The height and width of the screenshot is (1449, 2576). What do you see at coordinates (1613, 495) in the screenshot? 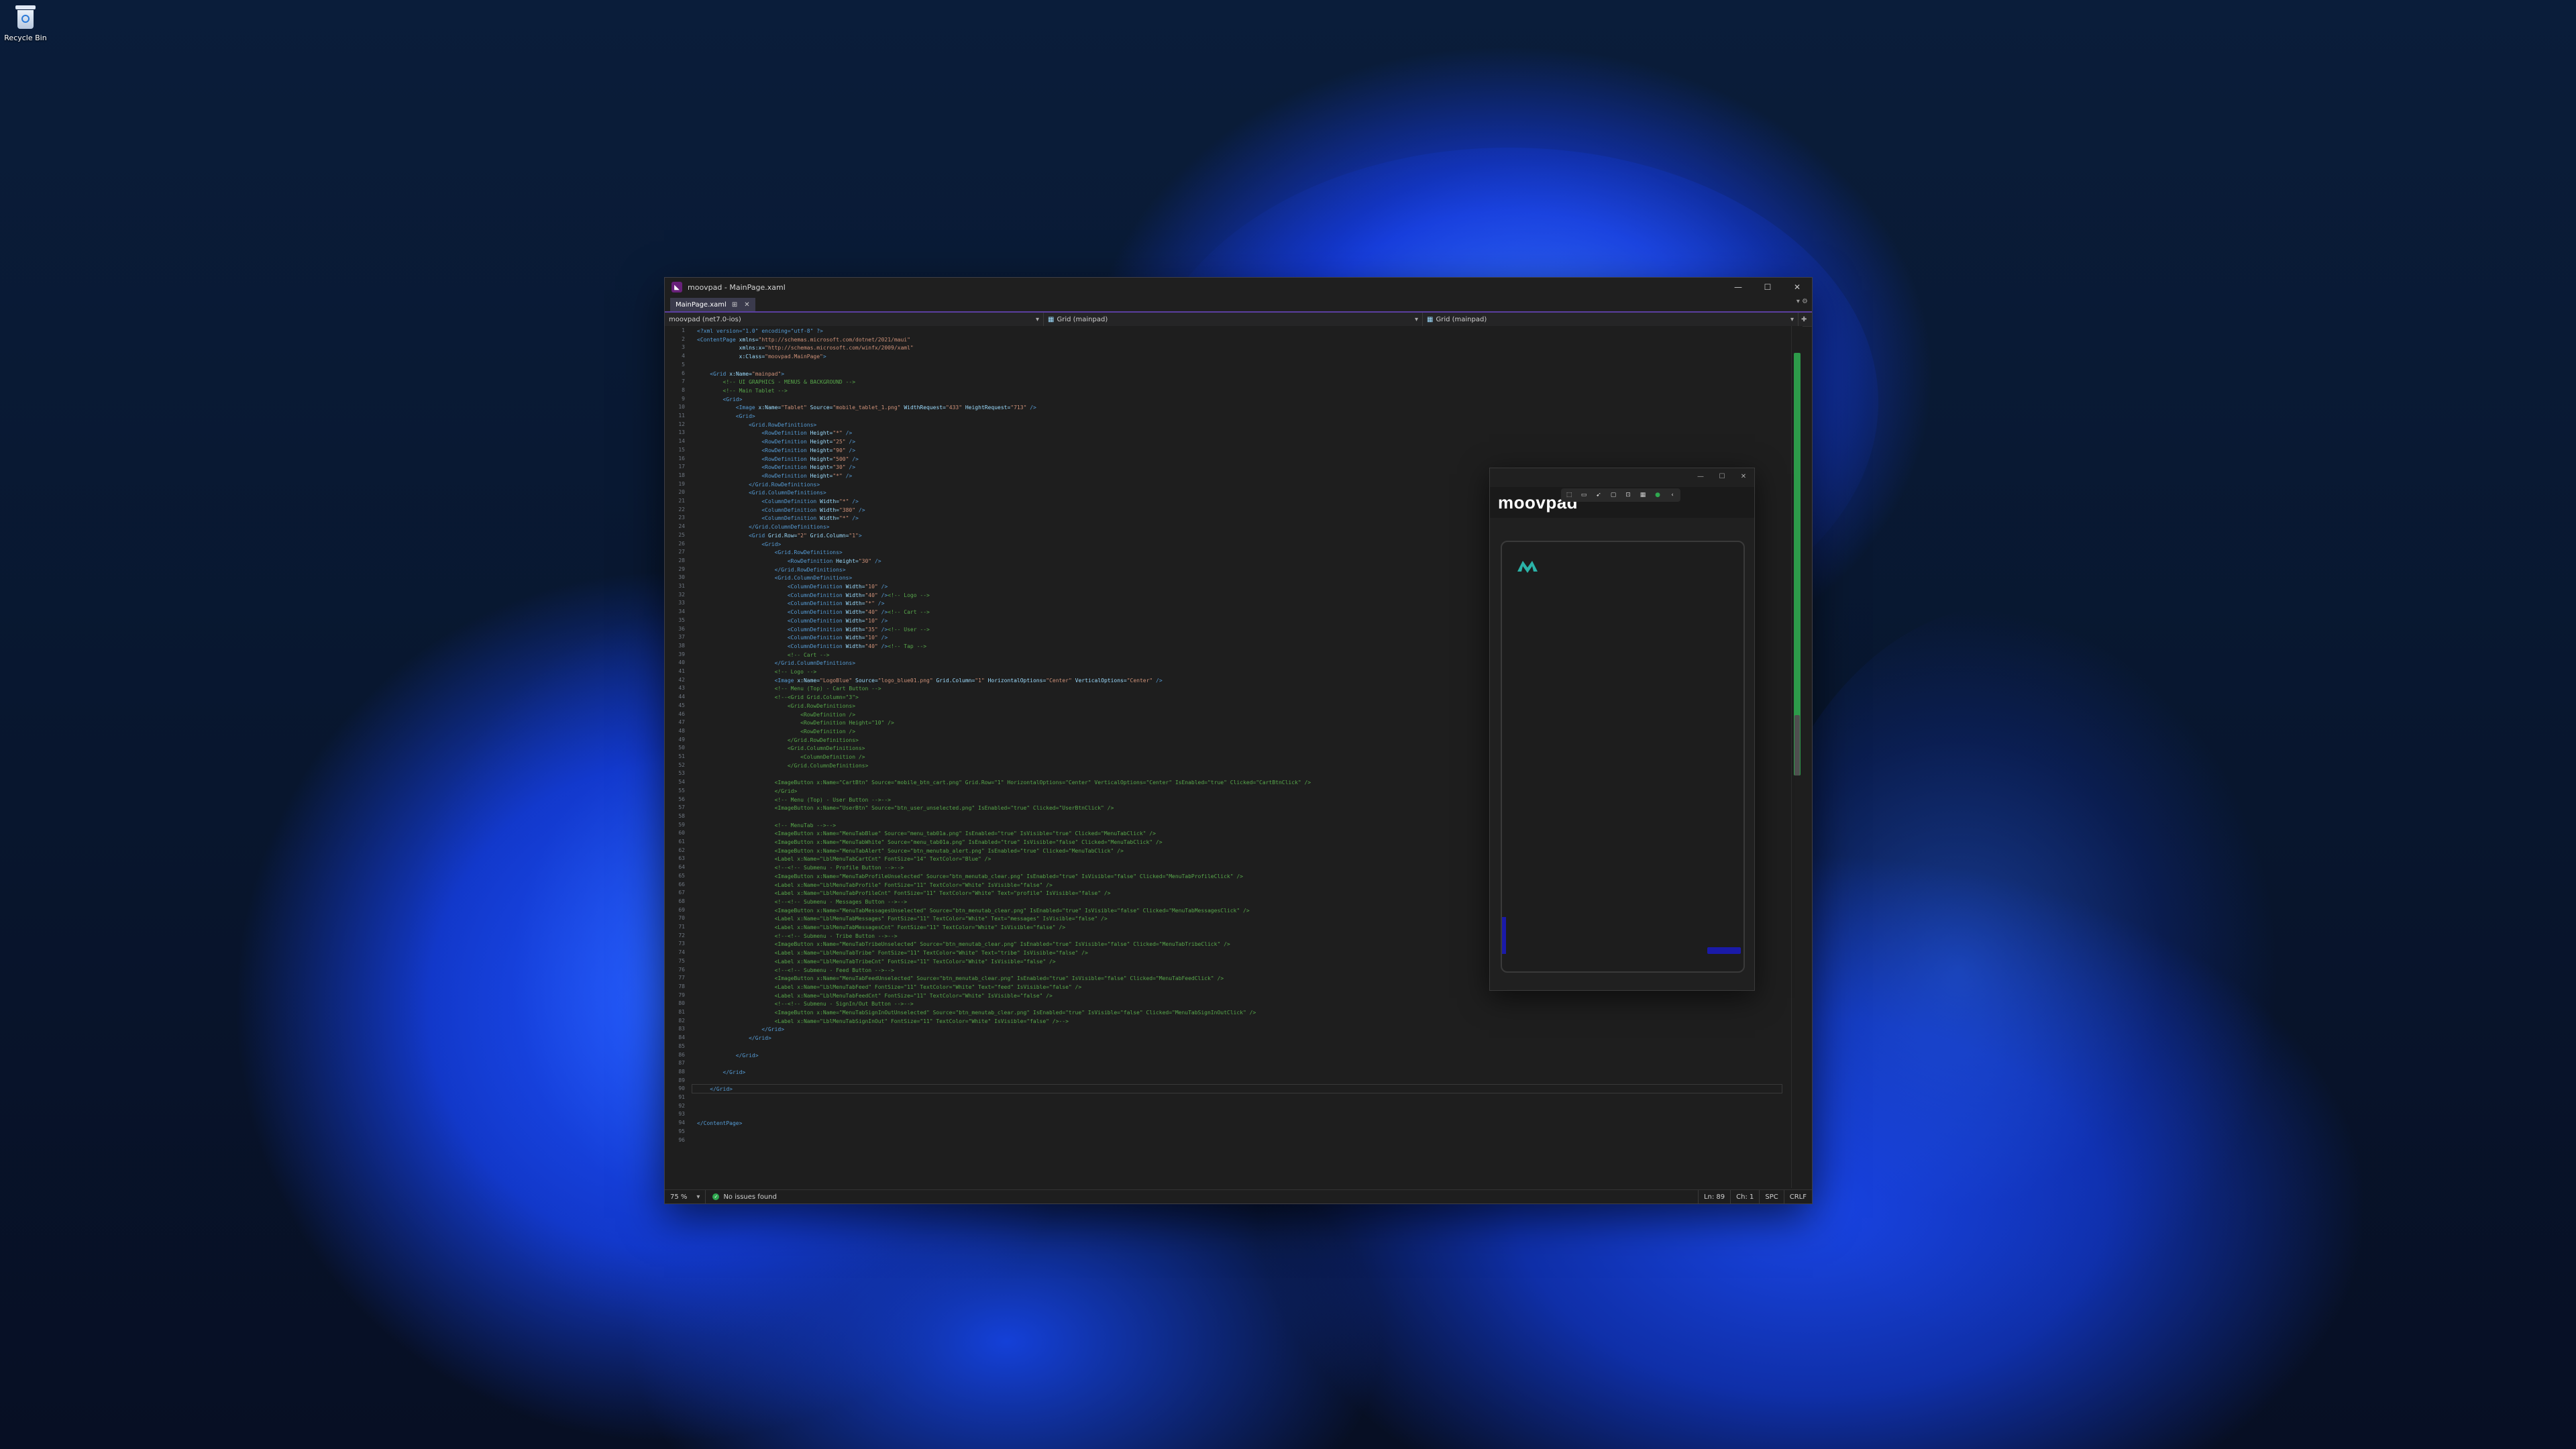
I see `frame-icon: ▢` at bounding box center [1613, 495].